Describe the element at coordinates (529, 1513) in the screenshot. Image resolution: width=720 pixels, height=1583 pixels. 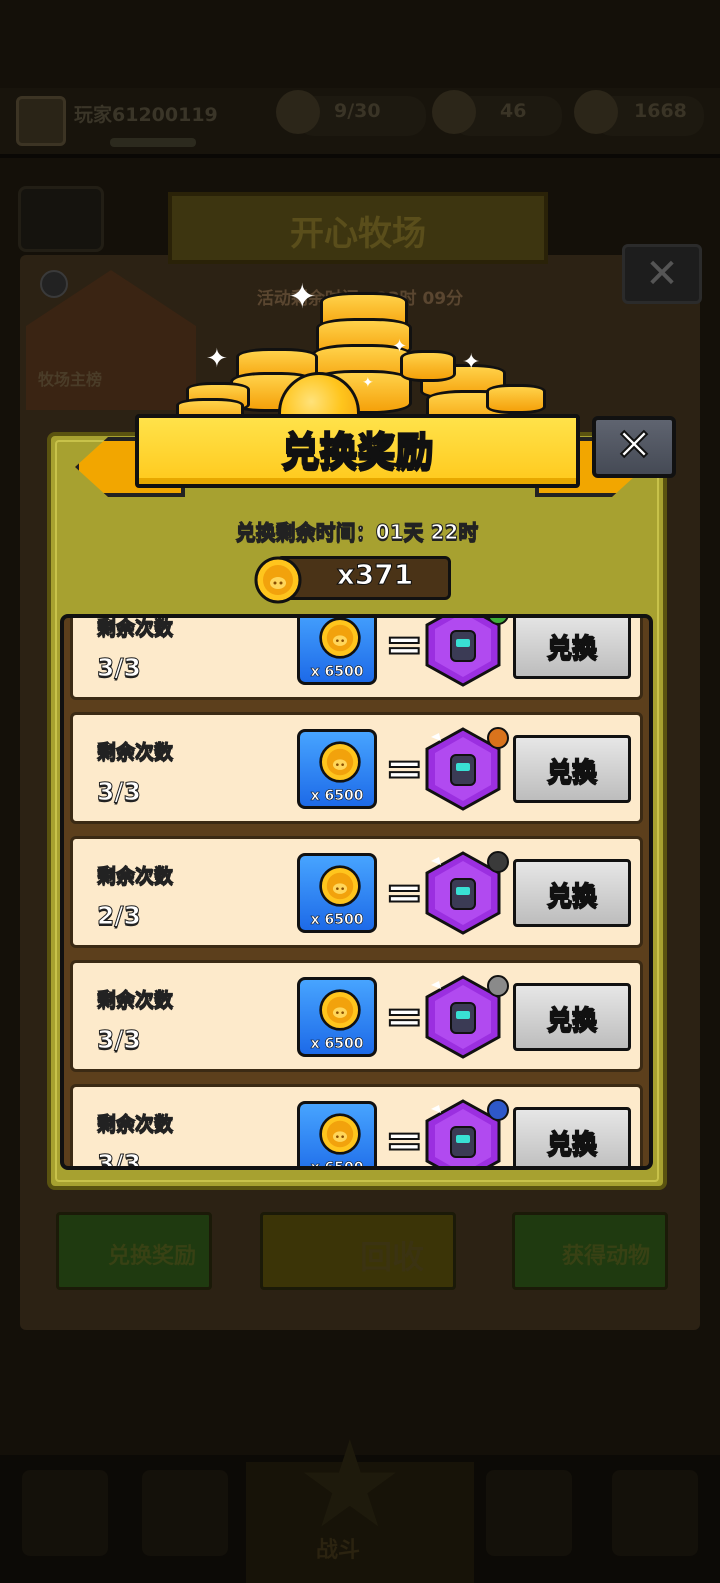
I see `nav-talent-tab` at that location.